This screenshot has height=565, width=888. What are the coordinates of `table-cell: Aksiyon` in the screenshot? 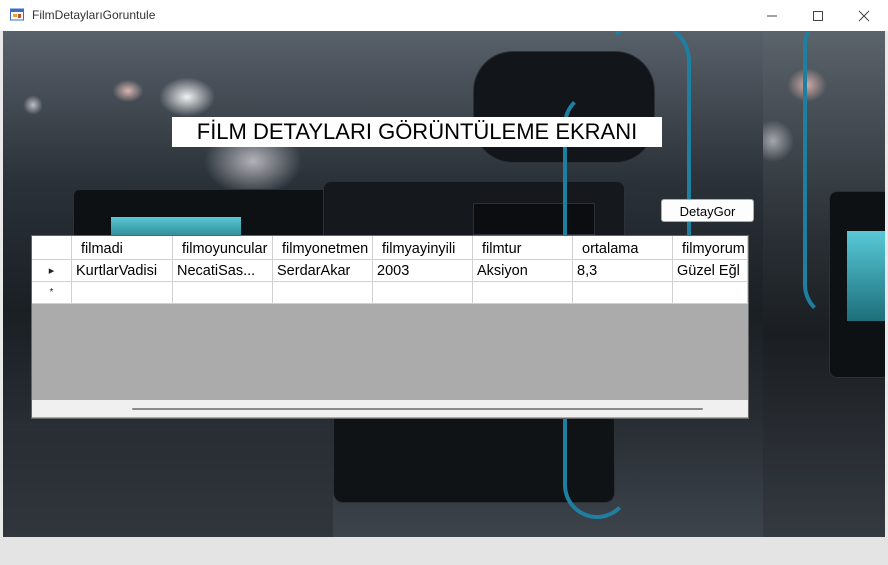 It's located at (523, 271).